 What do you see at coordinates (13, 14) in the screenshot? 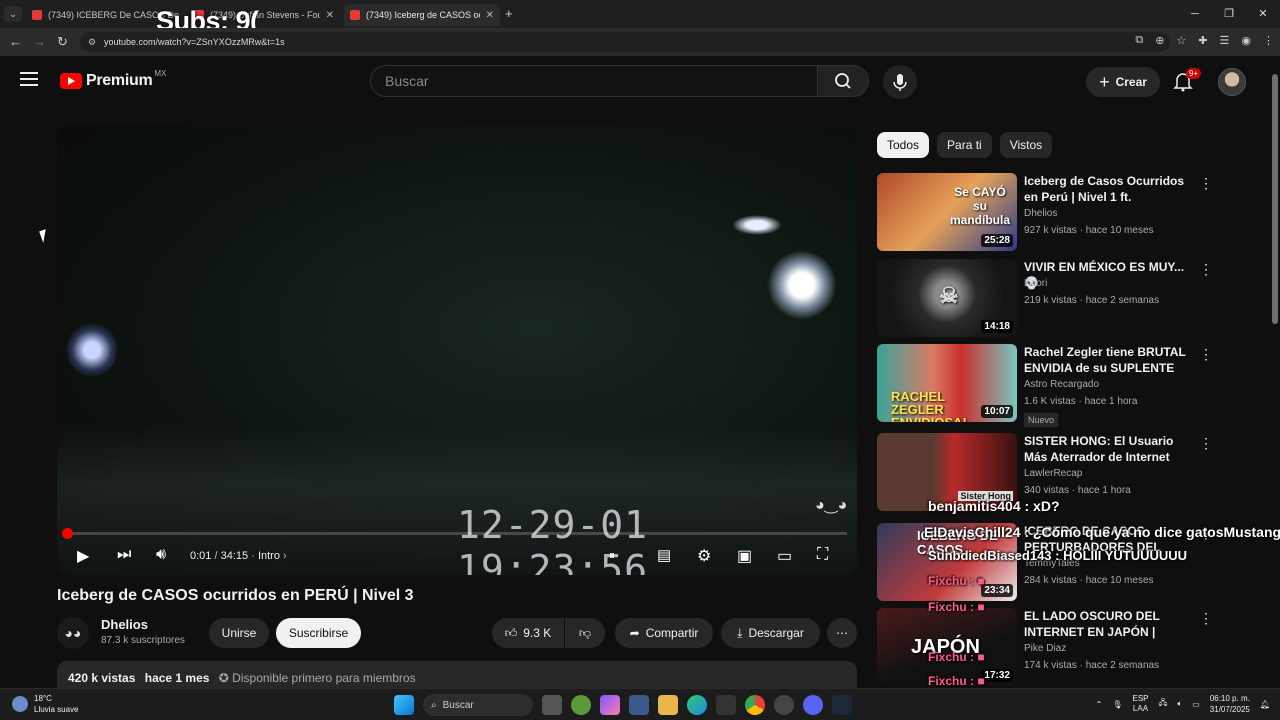
I see `tab-search-menu: ⌄` at bounding box center [13, 14].